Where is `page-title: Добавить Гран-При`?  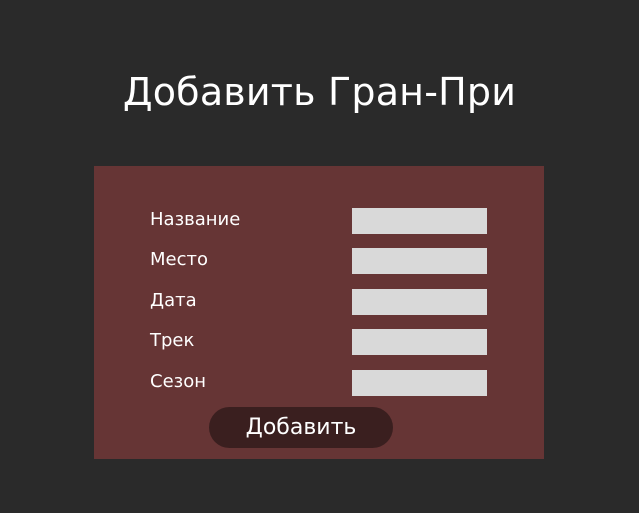
page-title: Добавить Гран-При is located at coordinates (319, 92).